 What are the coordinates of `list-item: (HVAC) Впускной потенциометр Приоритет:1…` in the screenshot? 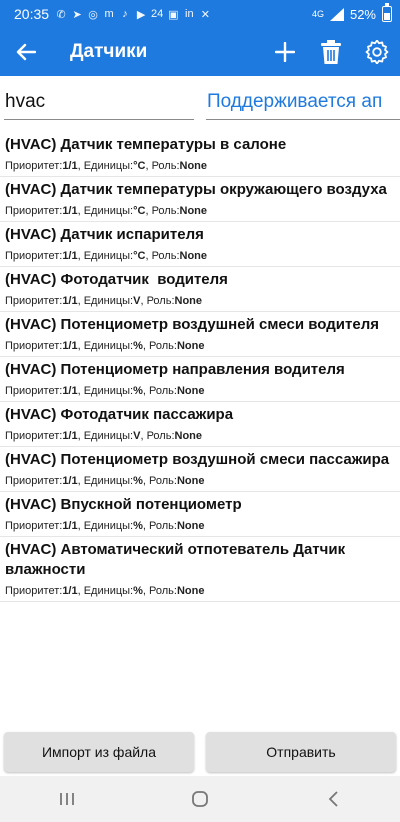 It's located at (200, 514).